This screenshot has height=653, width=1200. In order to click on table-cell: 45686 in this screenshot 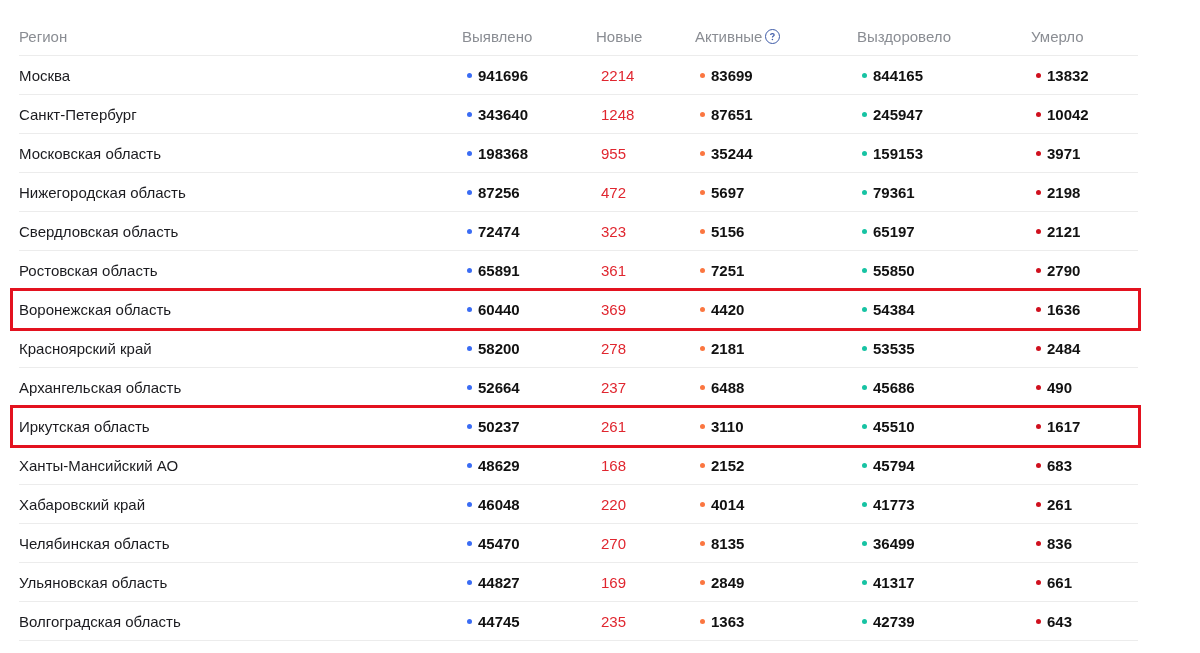, I will do `click(894, 387)`.